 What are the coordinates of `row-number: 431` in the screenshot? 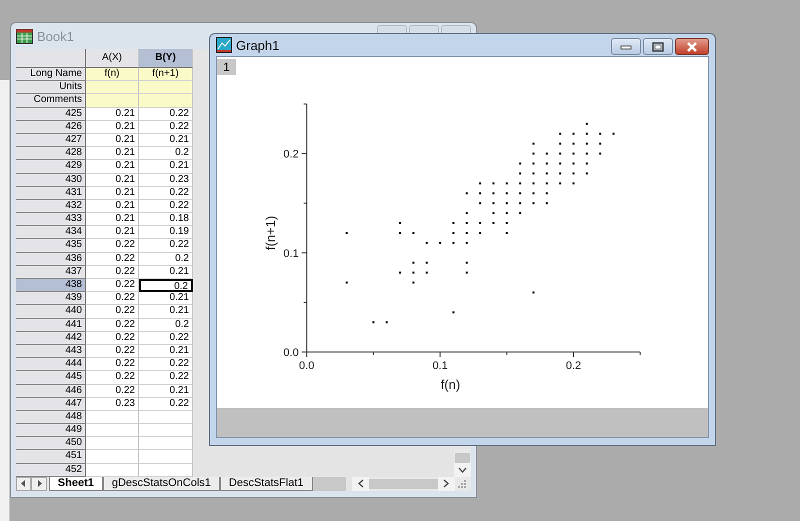 It's located at (51, 193).